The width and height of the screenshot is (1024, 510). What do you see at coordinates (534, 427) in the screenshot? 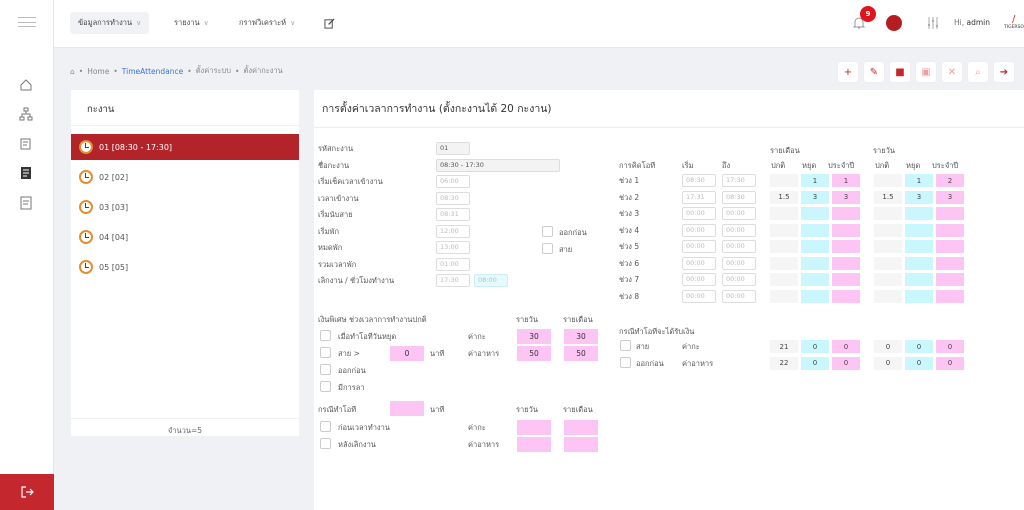
I see `ot-shift-fee-daily` at bounding box center [534, 427].